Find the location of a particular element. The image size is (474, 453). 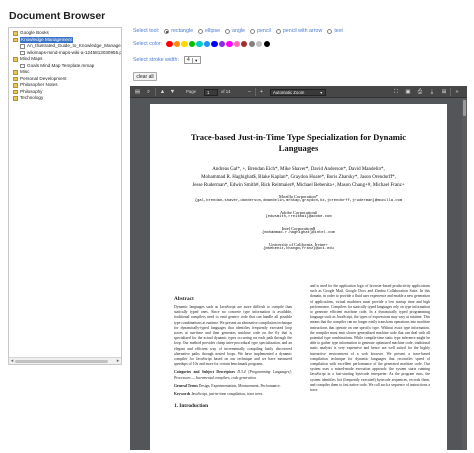

tool-radio-rectangle is located at coordinates (167, 31).